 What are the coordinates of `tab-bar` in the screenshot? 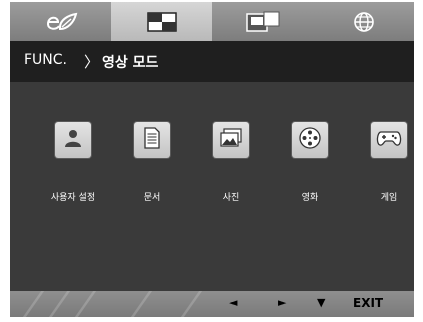 It's located at (212, 21).